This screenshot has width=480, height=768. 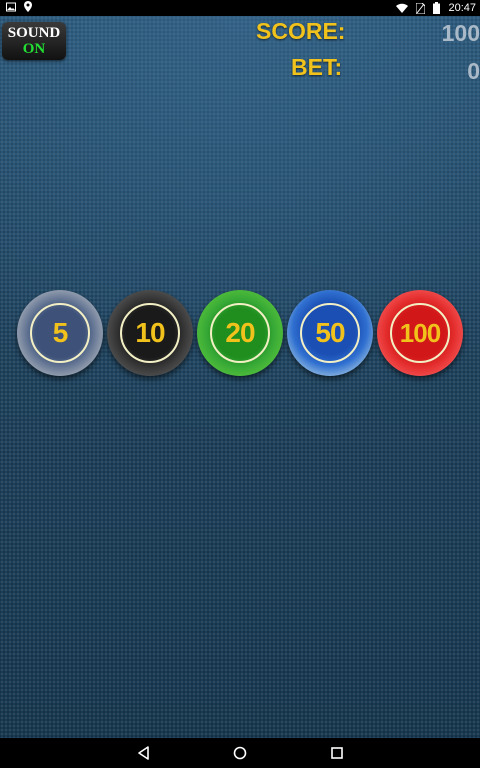 What do you see at coordinates (437, 8) in the screenshot?
I see `battery-icon` at bounding box center [437, 8].